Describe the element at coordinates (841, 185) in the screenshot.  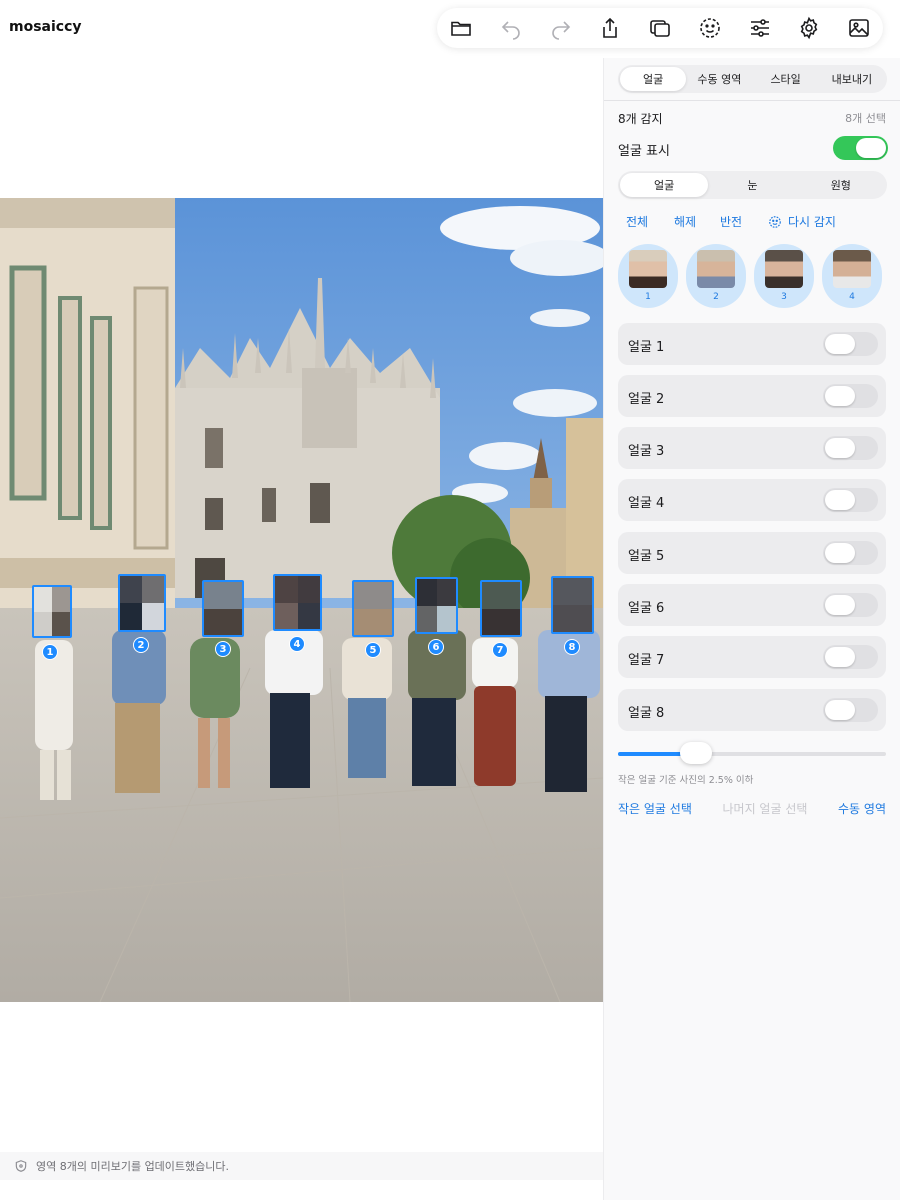
I see `mode-tab-circle: 원형` at that location.